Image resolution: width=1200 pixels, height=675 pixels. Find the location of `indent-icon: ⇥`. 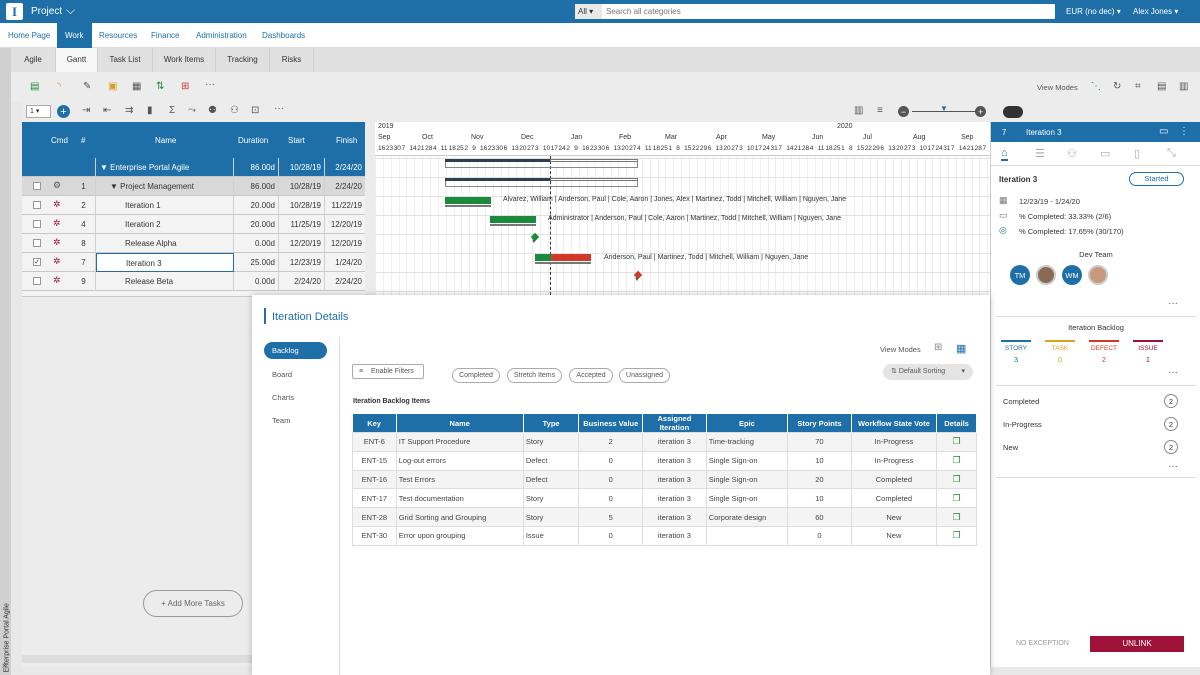

indent-icon: ⇥ is located at coordinates (86, 110).